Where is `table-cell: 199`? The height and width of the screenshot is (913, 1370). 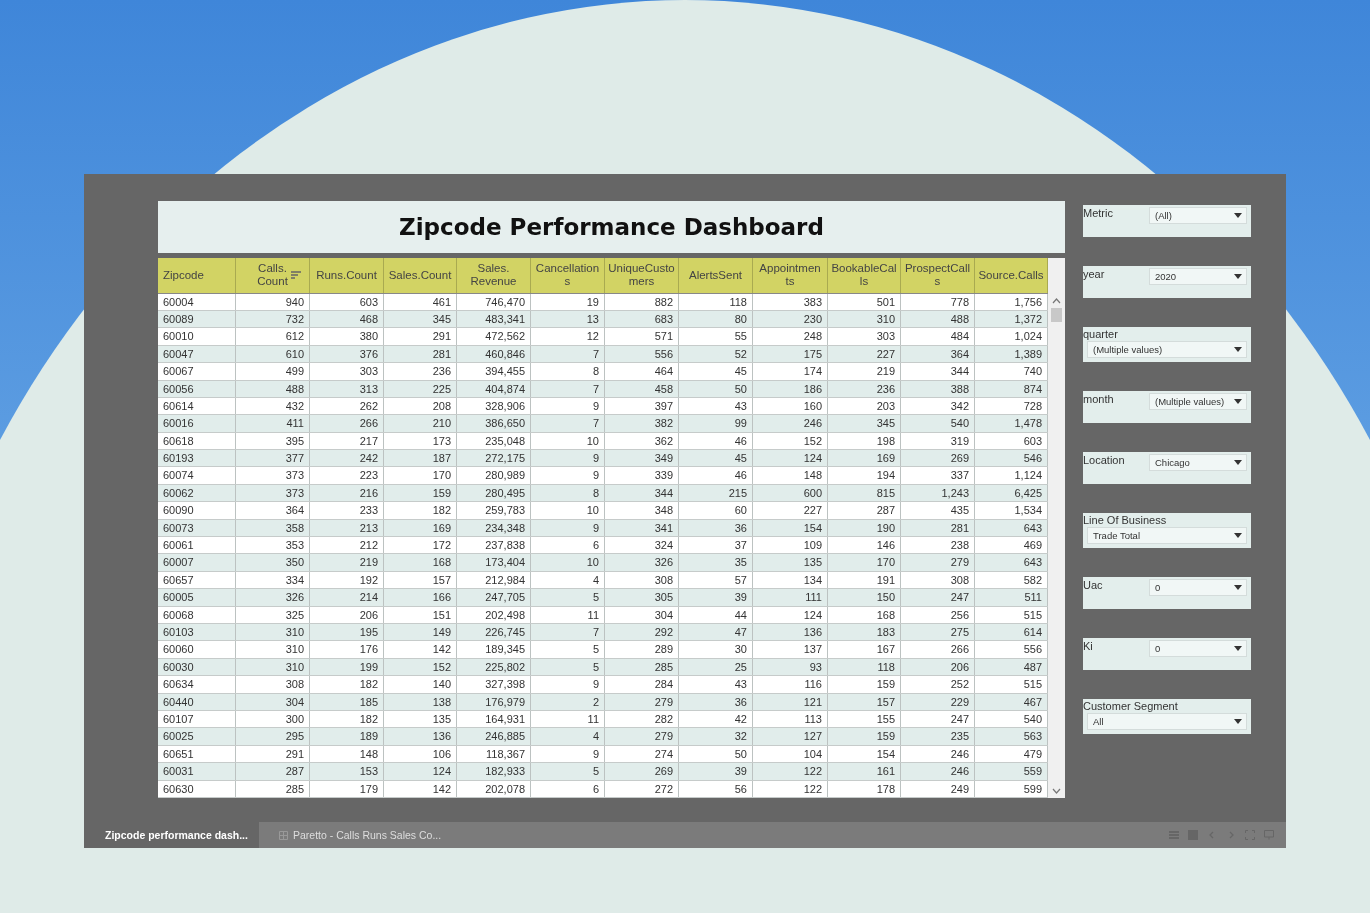
table-cell: 199 is located at coordinates (347, 667).